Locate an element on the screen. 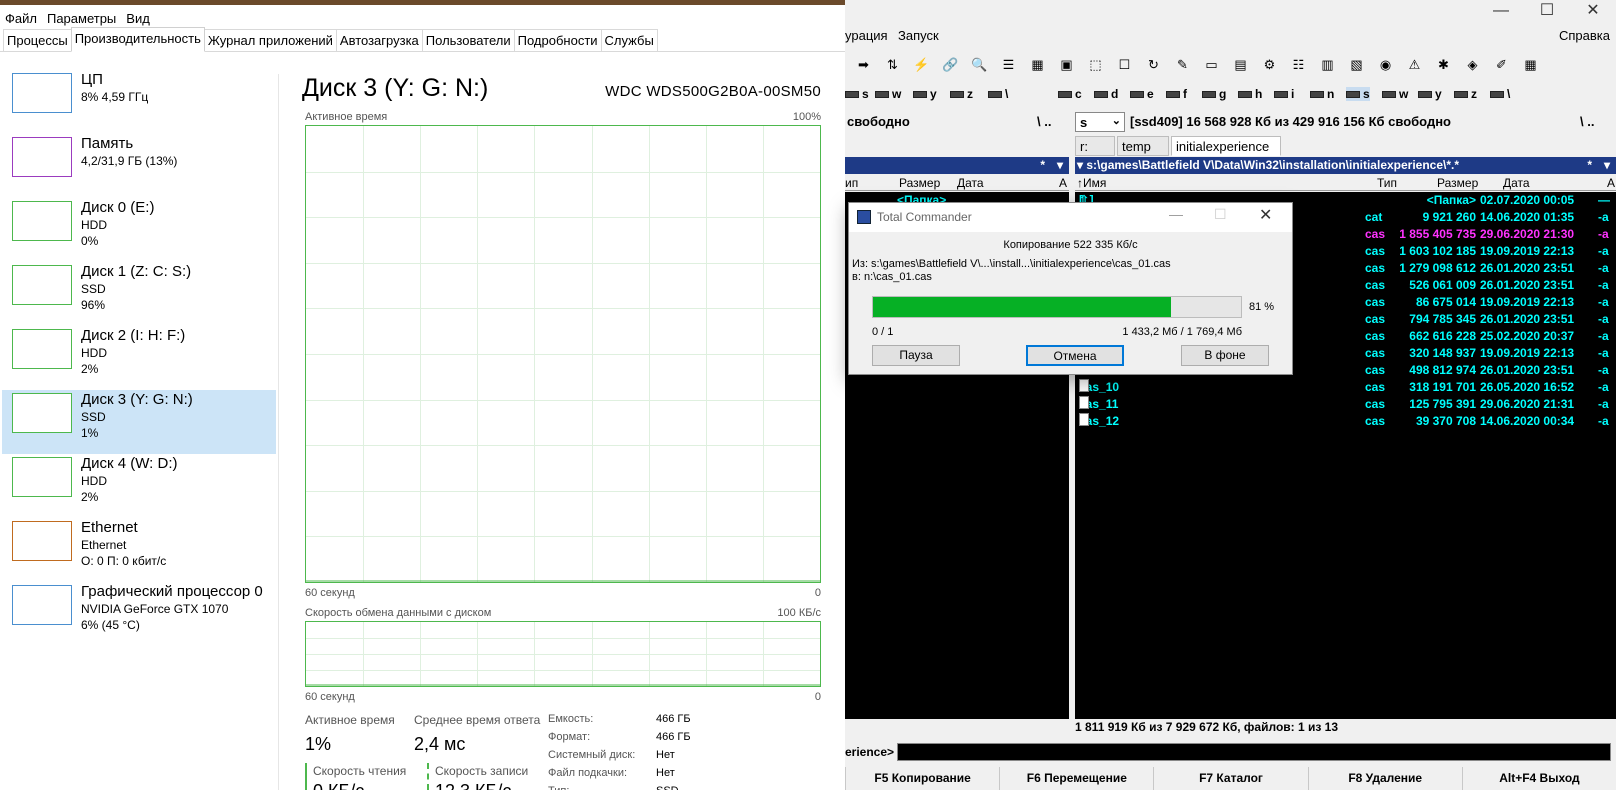  drive-button-right: h is located at coordinates (1250, 94).